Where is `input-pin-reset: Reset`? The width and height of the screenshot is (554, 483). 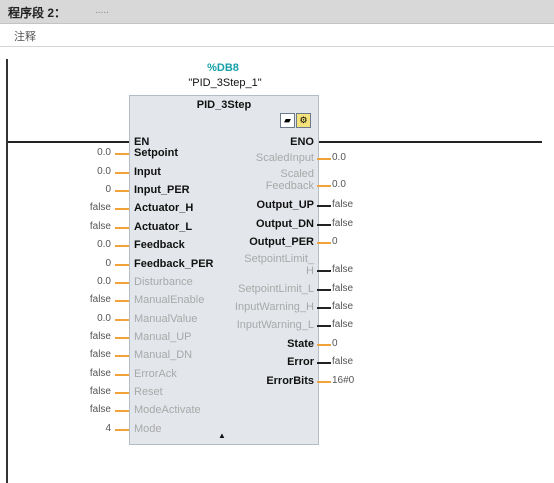 input-pin-reset: Reset is located at coordinates (148, 392).